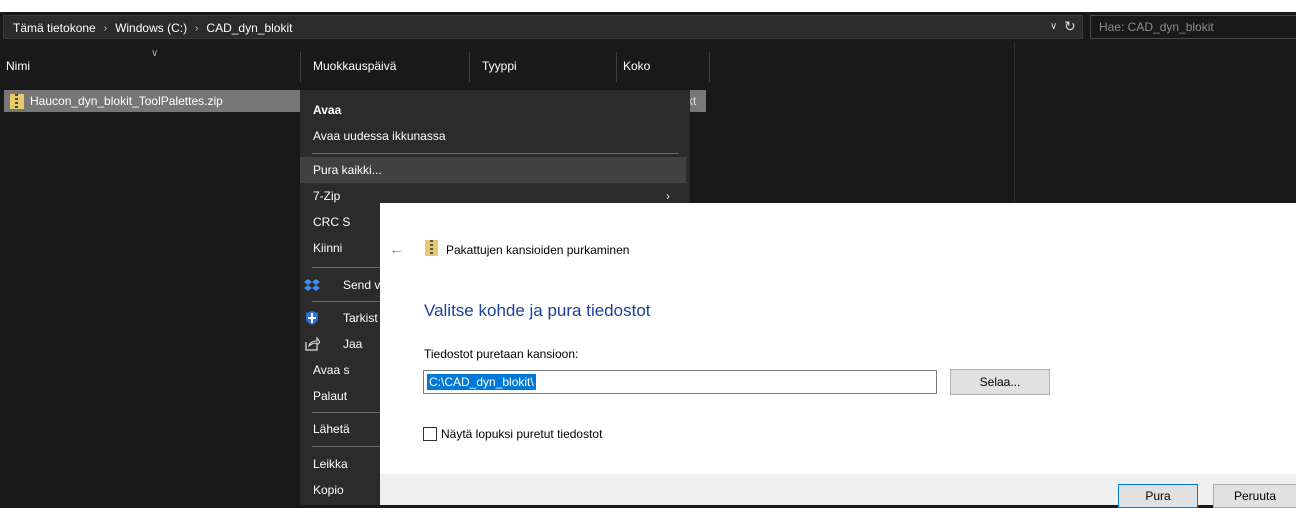  What do you see at coordinates (648, 6) in the screenshot?
I see `top-window-edge` at bounding box center [648, 6].